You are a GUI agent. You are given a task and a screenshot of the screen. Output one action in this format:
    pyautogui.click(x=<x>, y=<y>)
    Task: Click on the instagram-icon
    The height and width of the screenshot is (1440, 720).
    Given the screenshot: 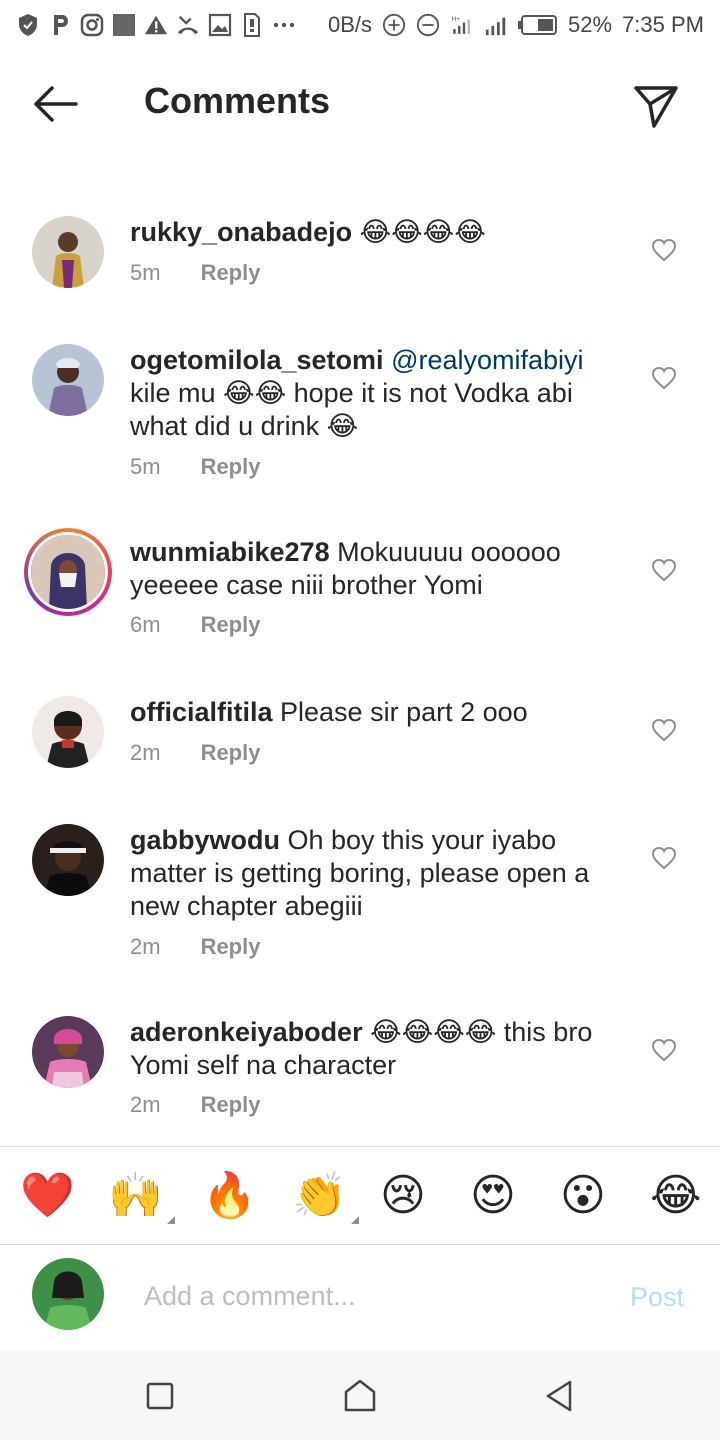 What is the action you would take?
    pyautogui.click(x=92, y=25)
    